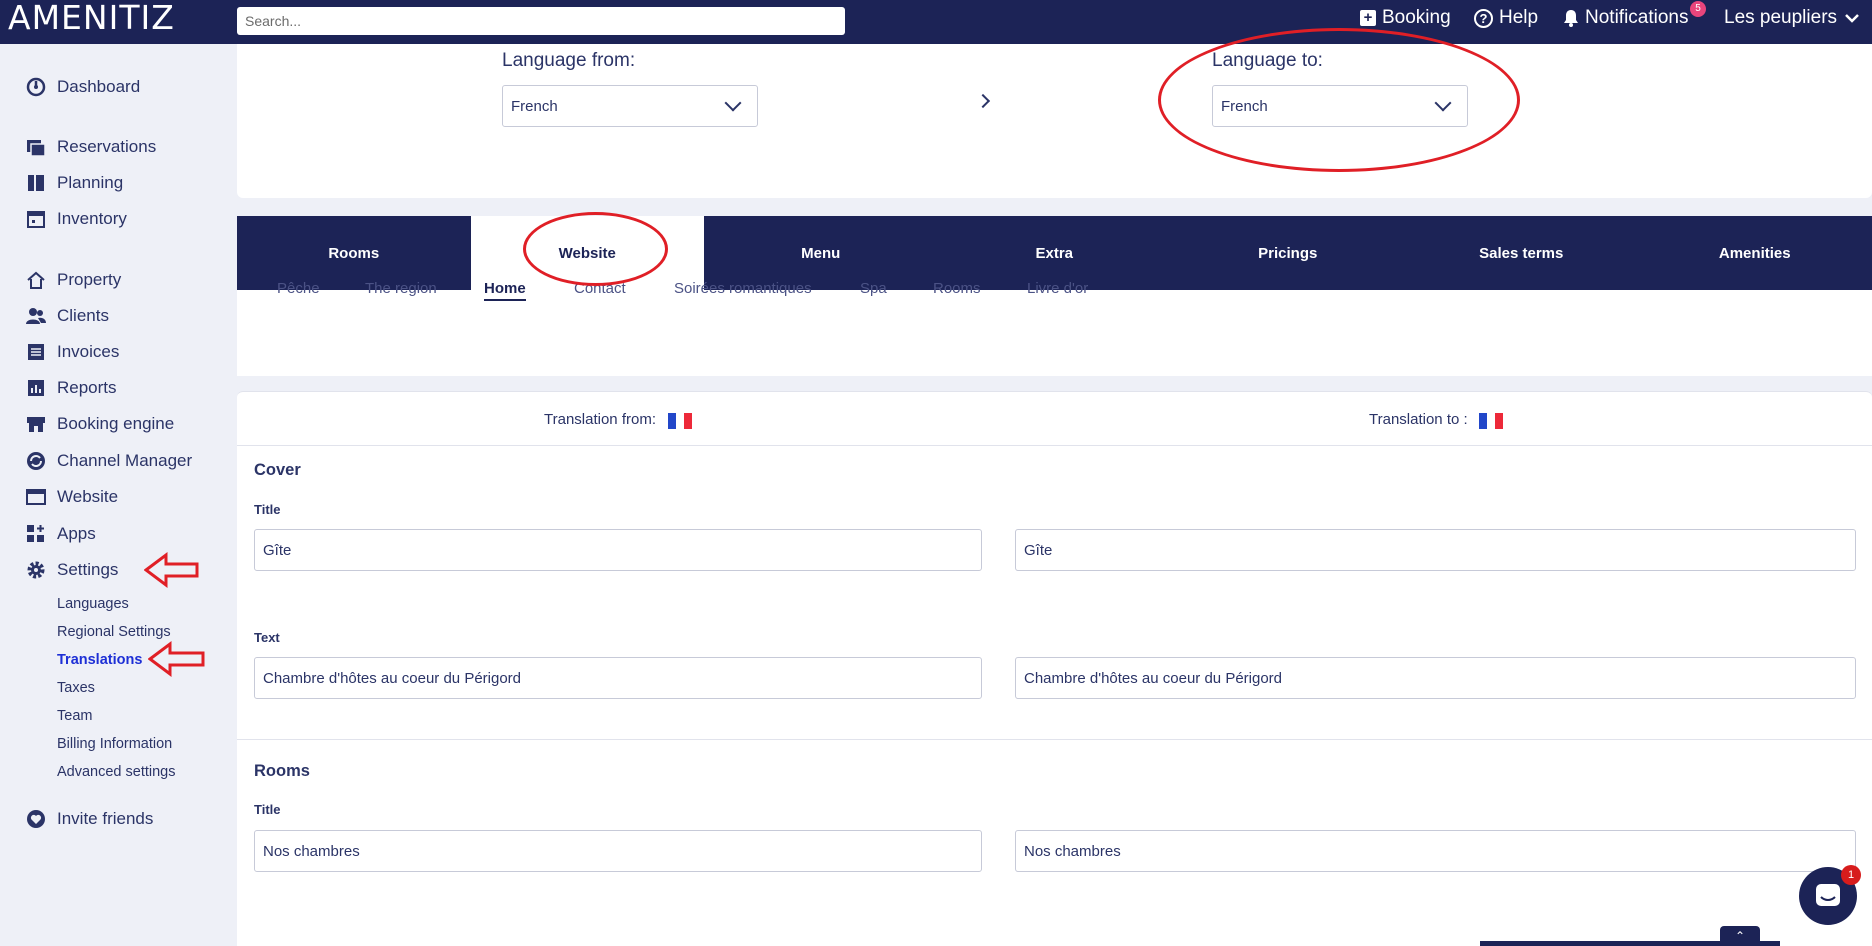  Describe the element at coordinates (36, 219) in the screenshot. I see `inventory-icon` at that location.